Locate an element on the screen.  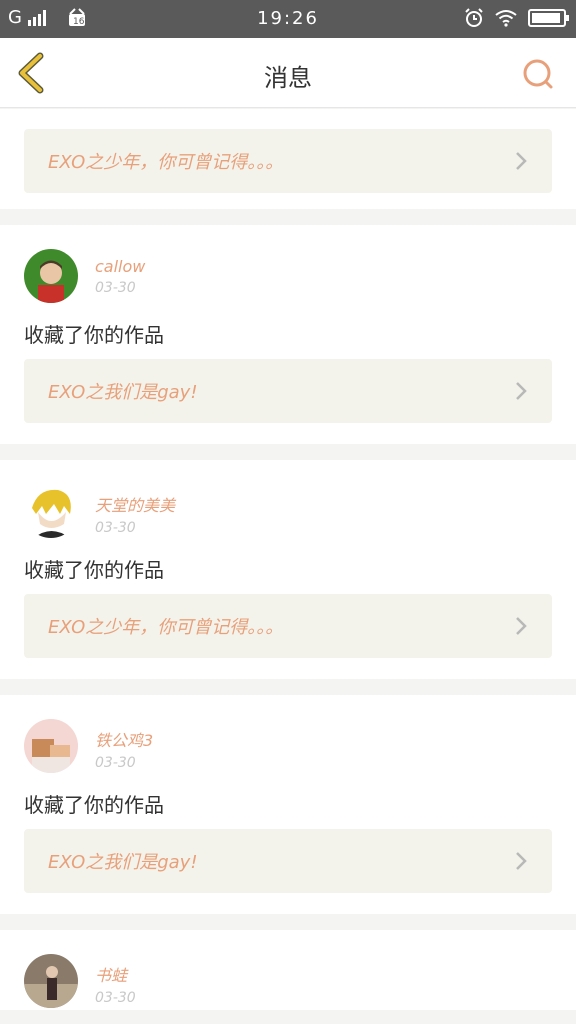
message-card: EXO之少年，你可曾记得。。。 is located at coordinates (288, 159).